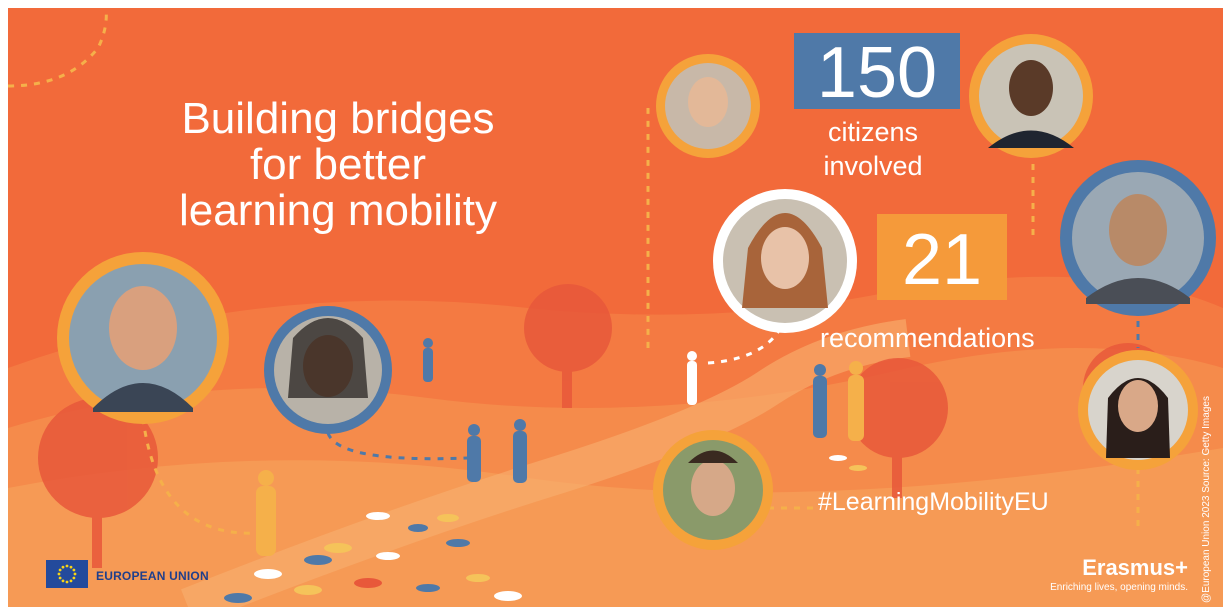 The image size is (1231, 615). What do you see at coordinates (873, 149) in the screenshot?
I see `stat-citizens-label: citizens involved` at bounding box center [873, 149].